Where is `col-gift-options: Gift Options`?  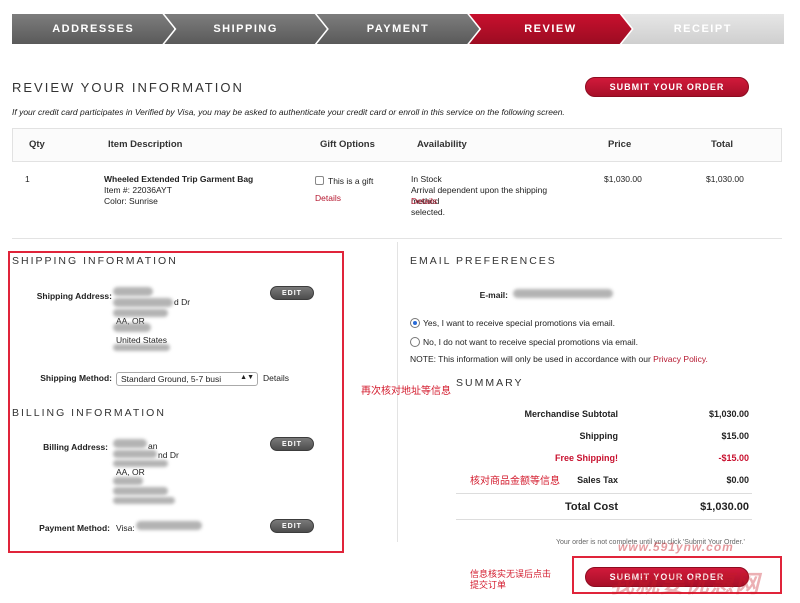
col-gift-options: Gift Options is located at coordinates (347, 144).